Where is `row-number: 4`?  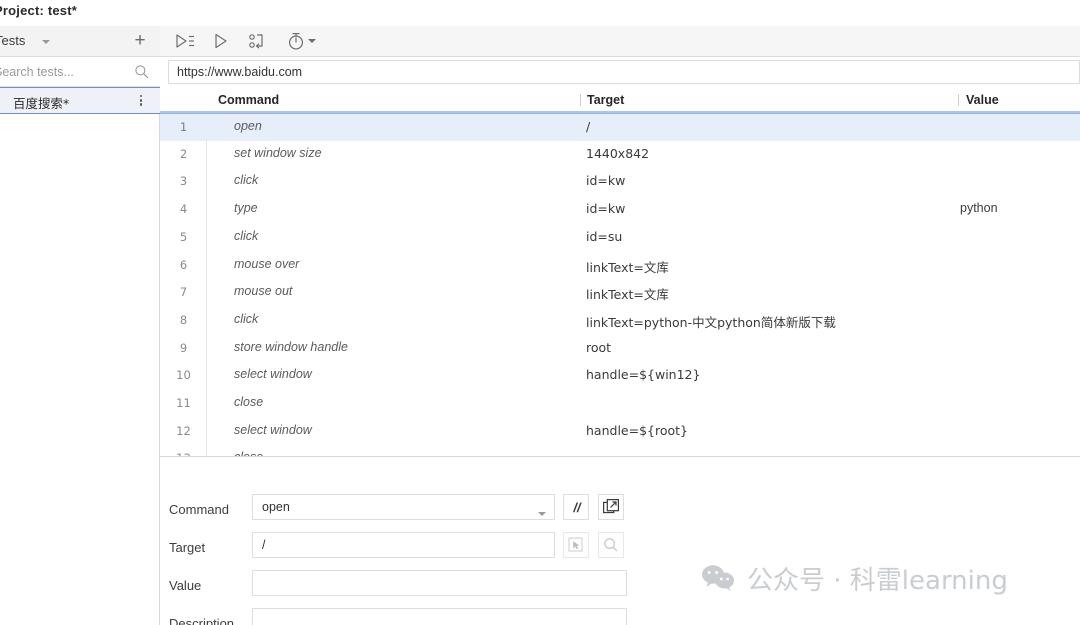 row-number: 4 is located at coordinates (183, 209).